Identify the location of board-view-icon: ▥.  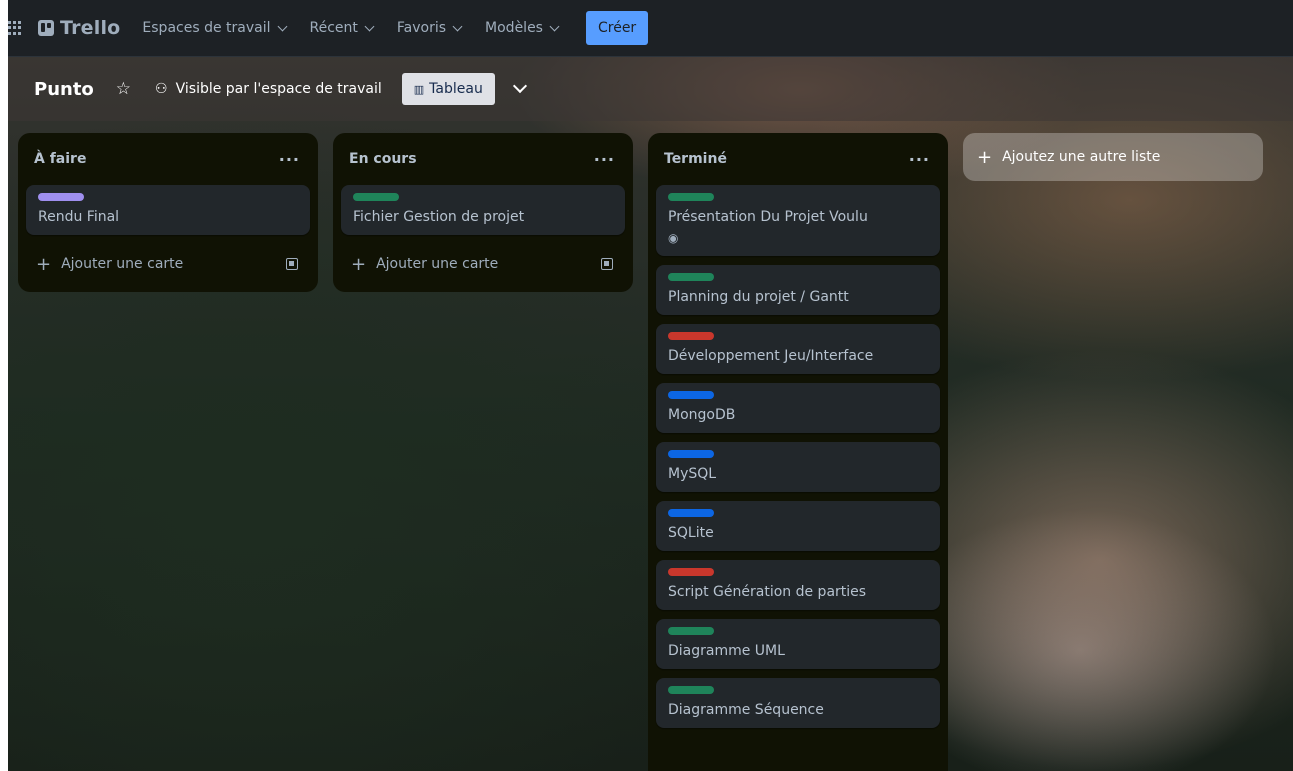
(418, 89).